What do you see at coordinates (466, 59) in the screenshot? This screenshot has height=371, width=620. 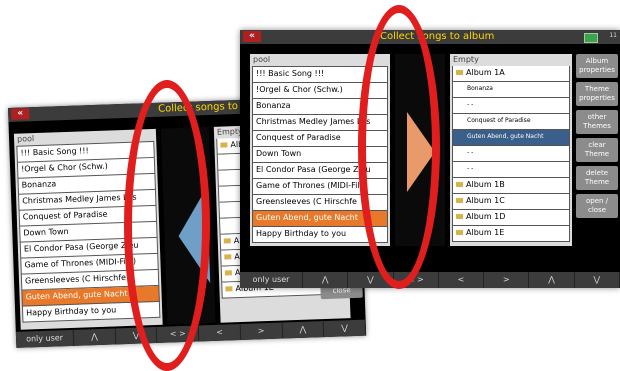 I see `album-list-label: Empty` at bounding box center [466, 59].